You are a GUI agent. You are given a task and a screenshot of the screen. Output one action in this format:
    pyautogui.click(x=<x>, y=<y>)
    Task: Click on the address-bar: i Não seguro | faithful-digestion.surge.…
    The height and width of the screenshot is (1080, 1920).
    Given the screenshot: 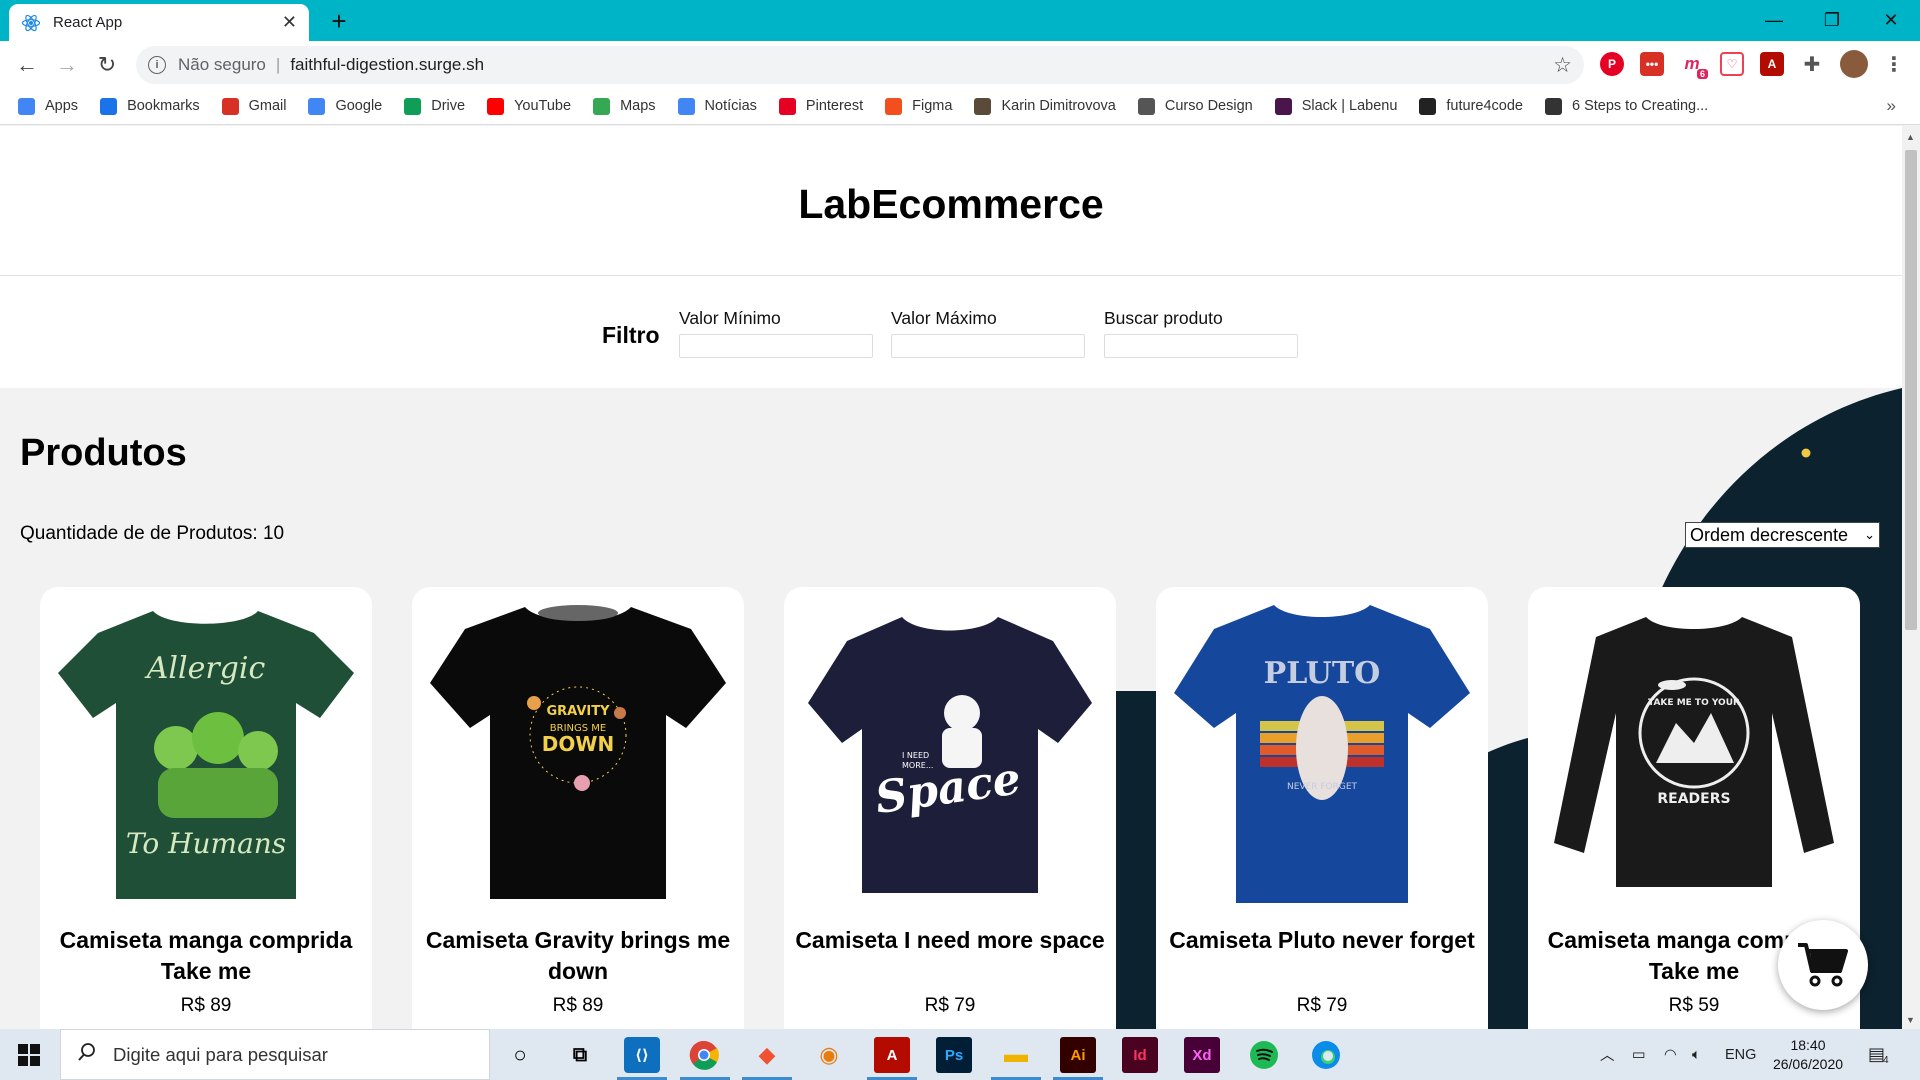 What is the action you would take?
    pyautogui.click(x=860, y=65)
    